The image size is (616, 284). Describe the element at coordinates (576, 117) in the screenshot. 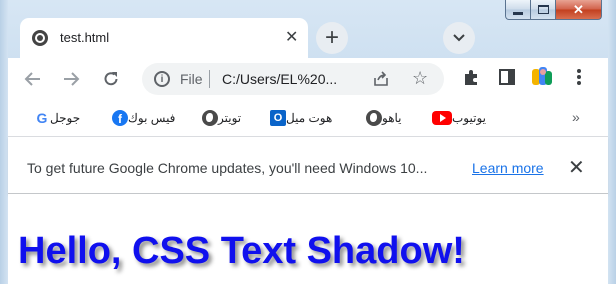

I see `more-bookmarks-chevron-icon: »` at that location.